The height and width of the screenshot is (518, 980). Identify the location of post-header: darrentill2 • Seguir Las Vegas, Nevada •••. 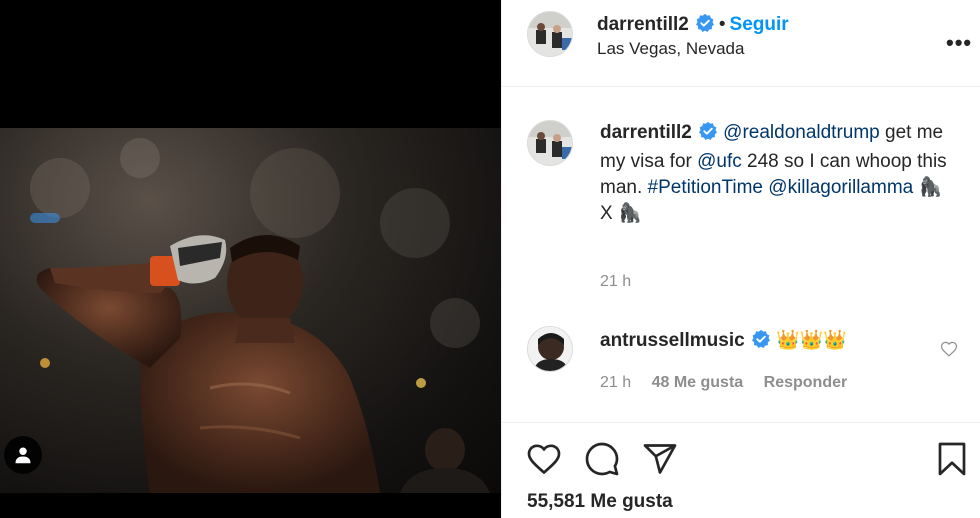
(741, 43).